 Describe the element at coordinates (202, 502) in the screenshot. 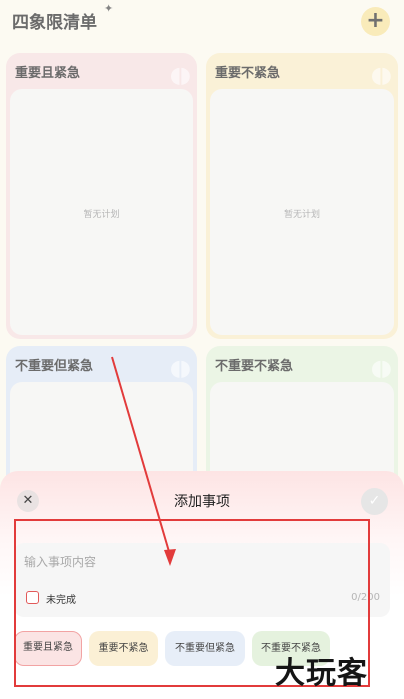

I see `sheet-title: 添加事项` at that location.